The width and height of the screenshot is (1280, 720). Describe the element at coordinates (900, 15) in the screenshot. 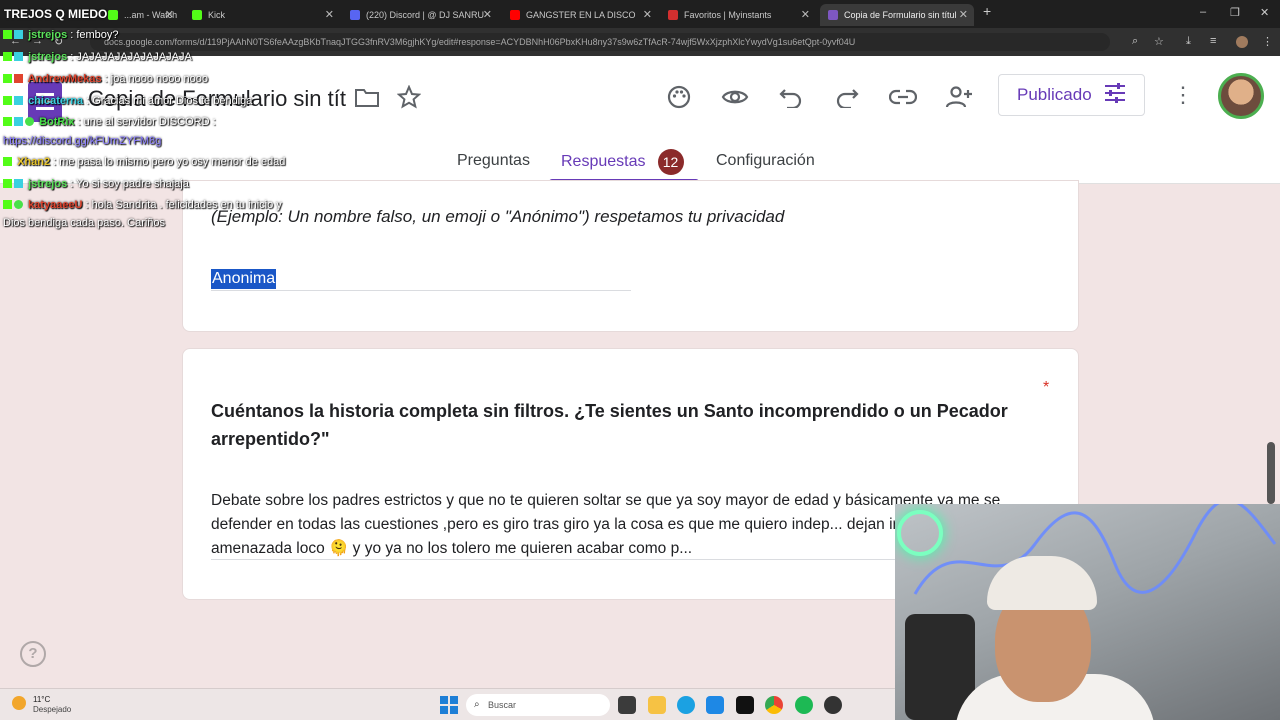

I see `tab-label: Copia de Formulario sin título` at that location.